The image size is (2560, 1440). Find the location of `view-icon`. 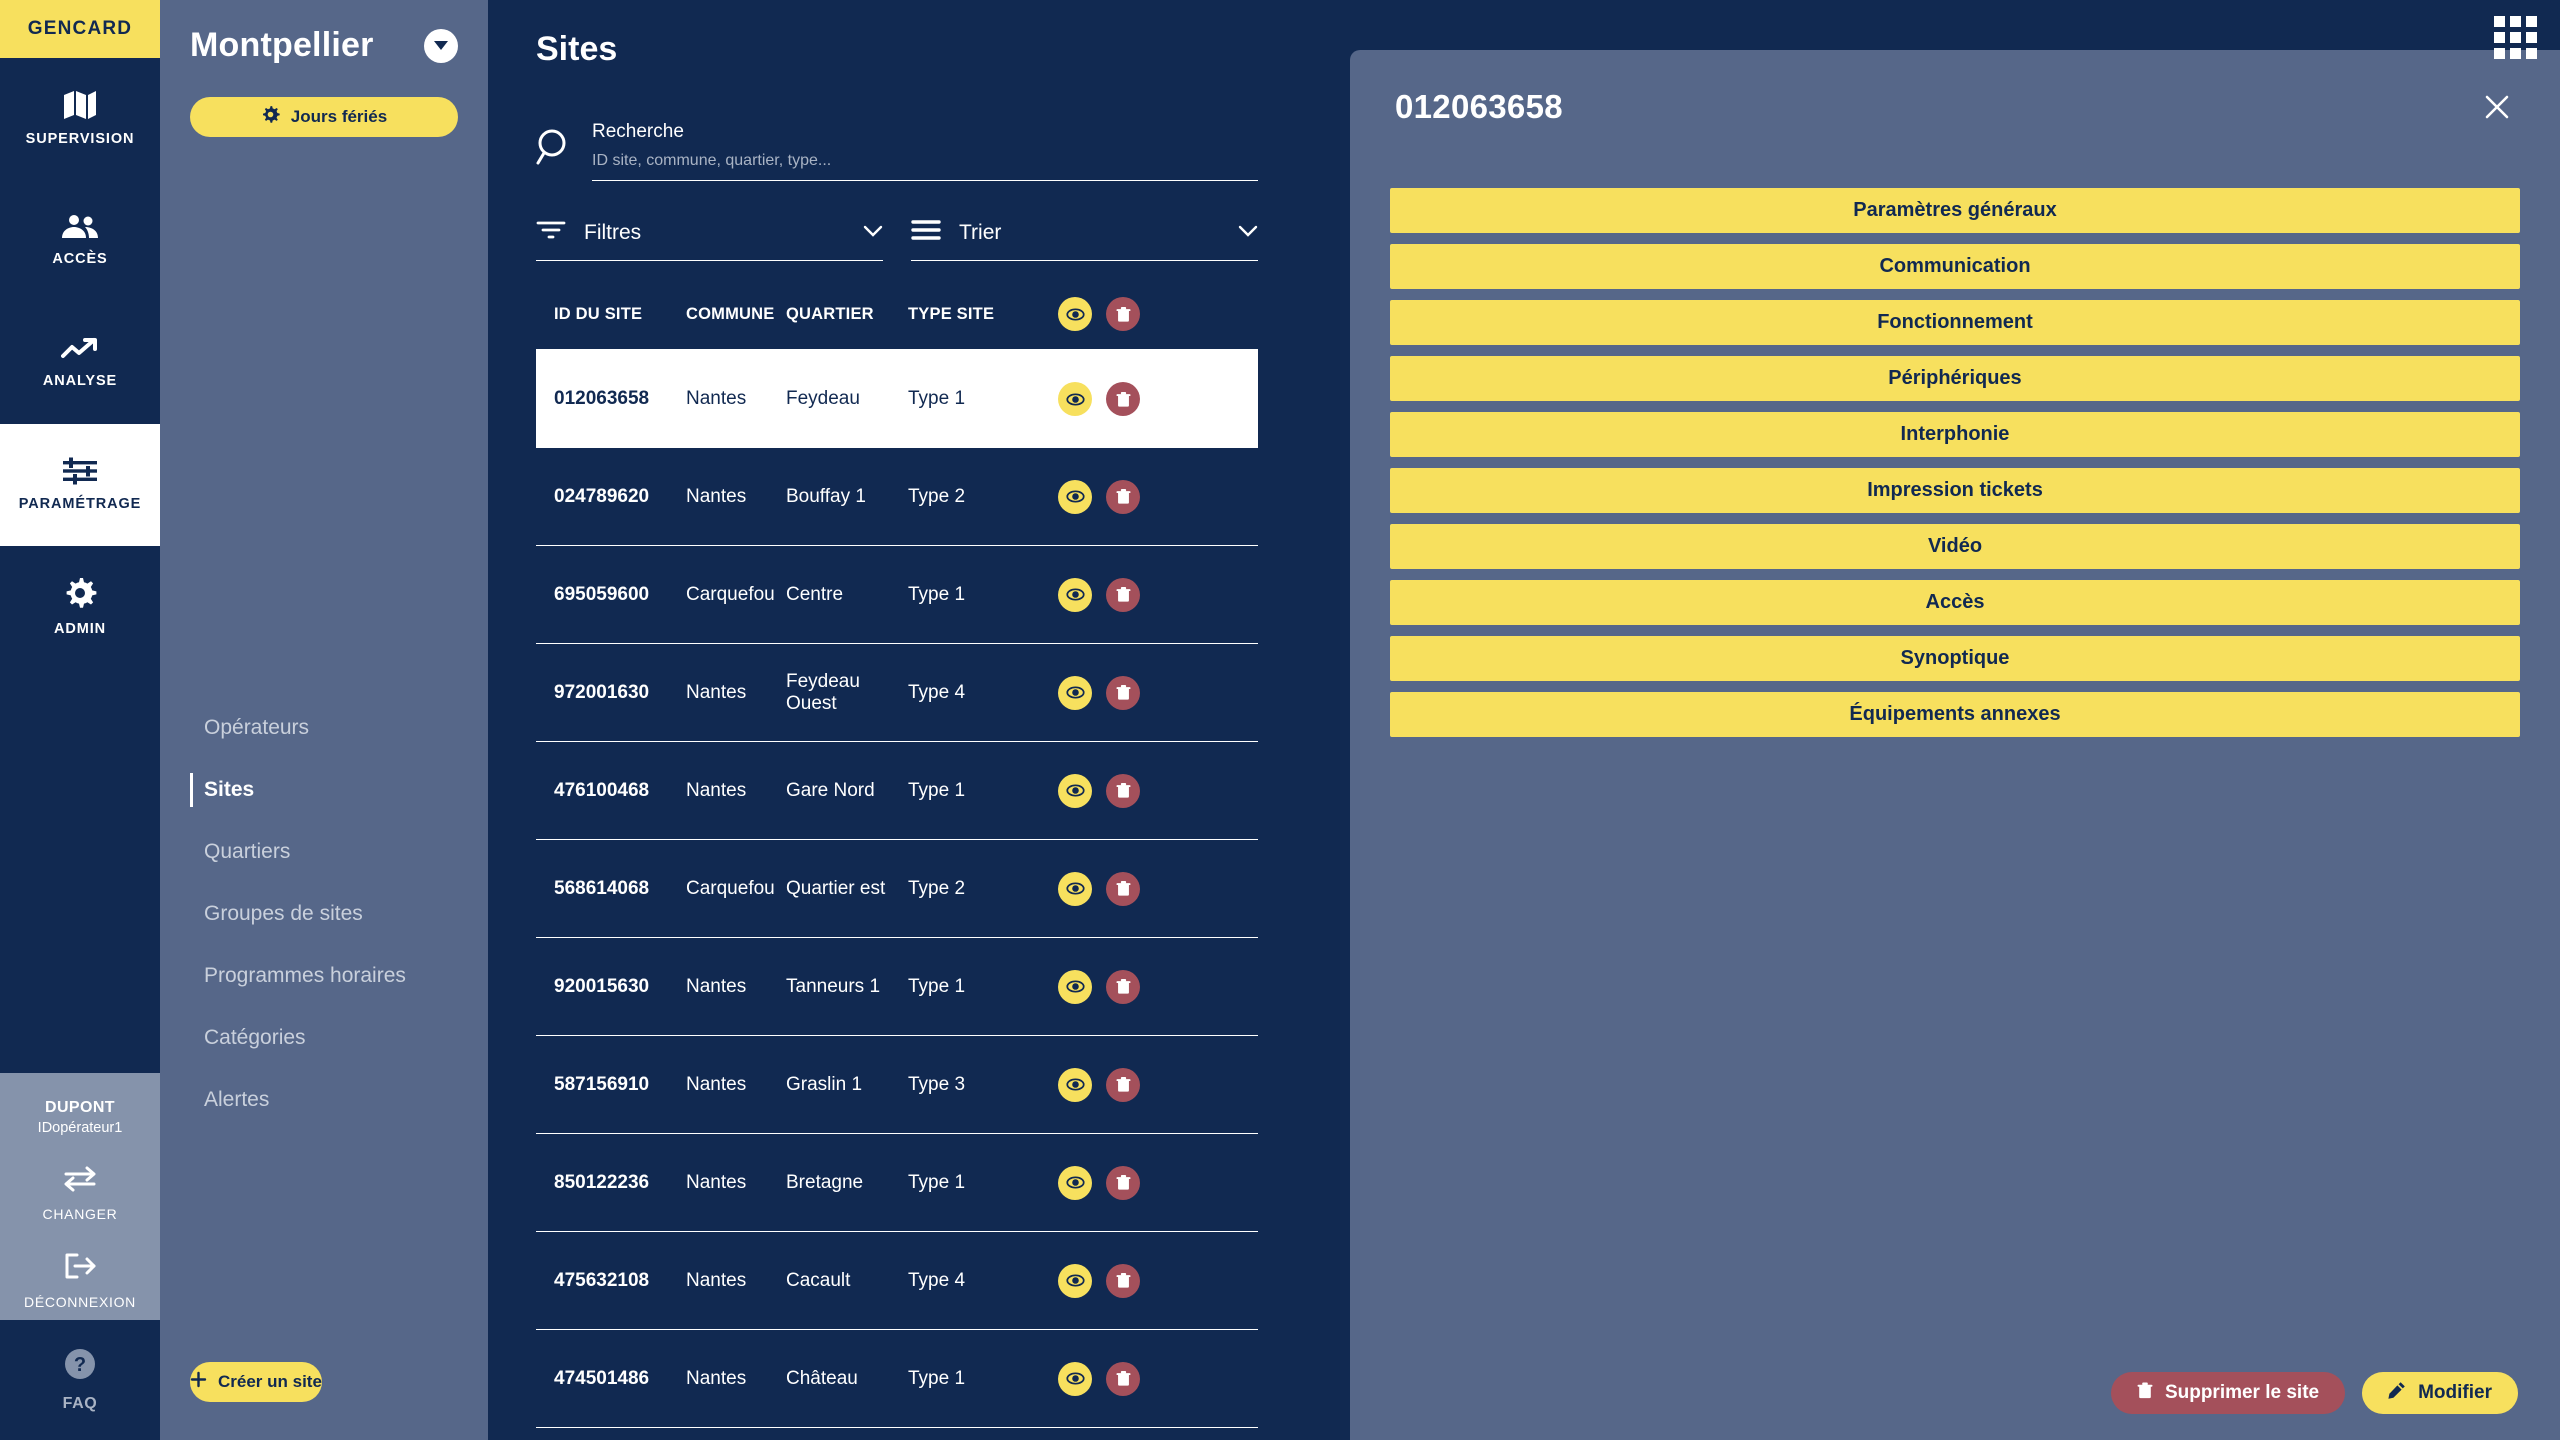

view-icon is located at coordinates (1075, 314).